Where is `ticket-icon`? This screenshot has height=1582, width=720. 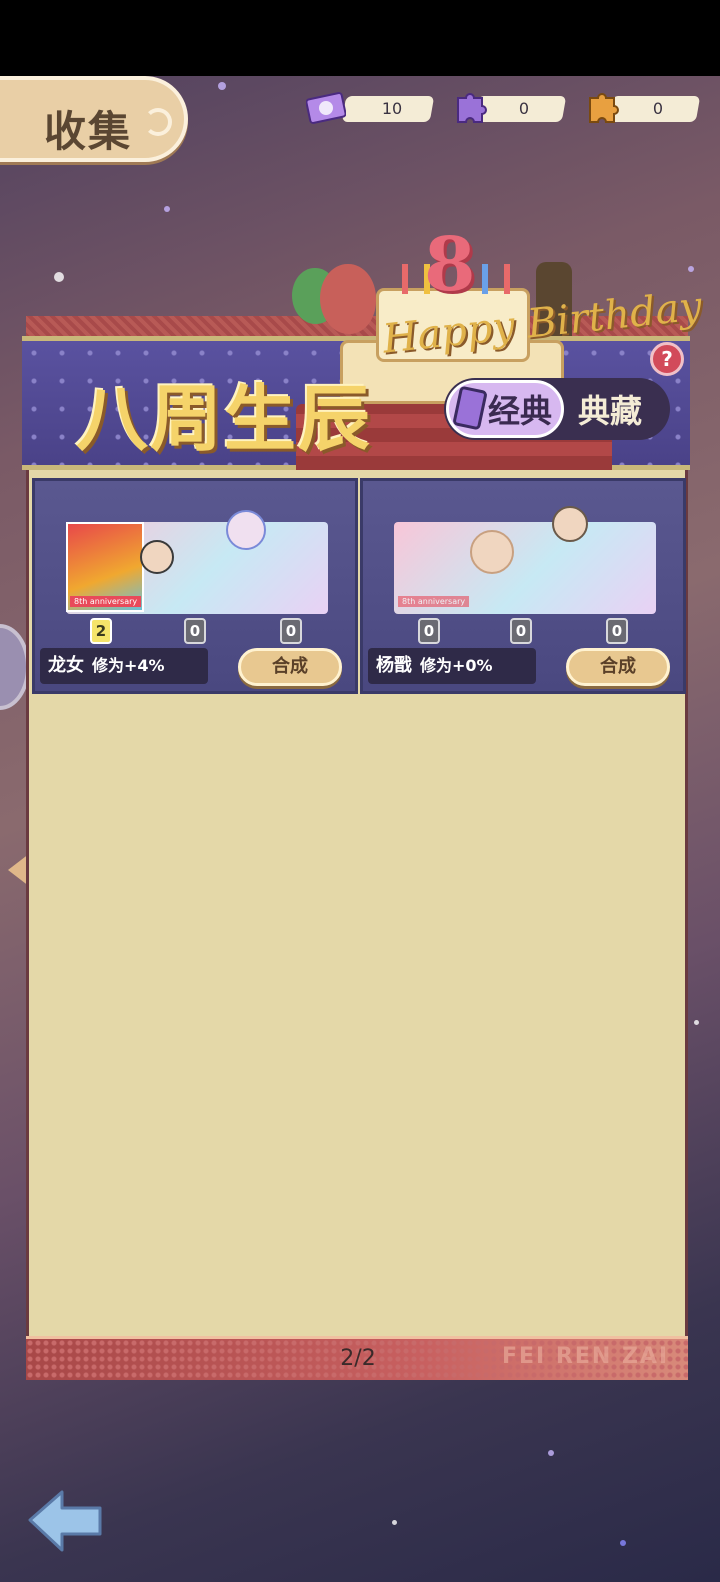 ticket-icon is located at coordinates (326, 108).